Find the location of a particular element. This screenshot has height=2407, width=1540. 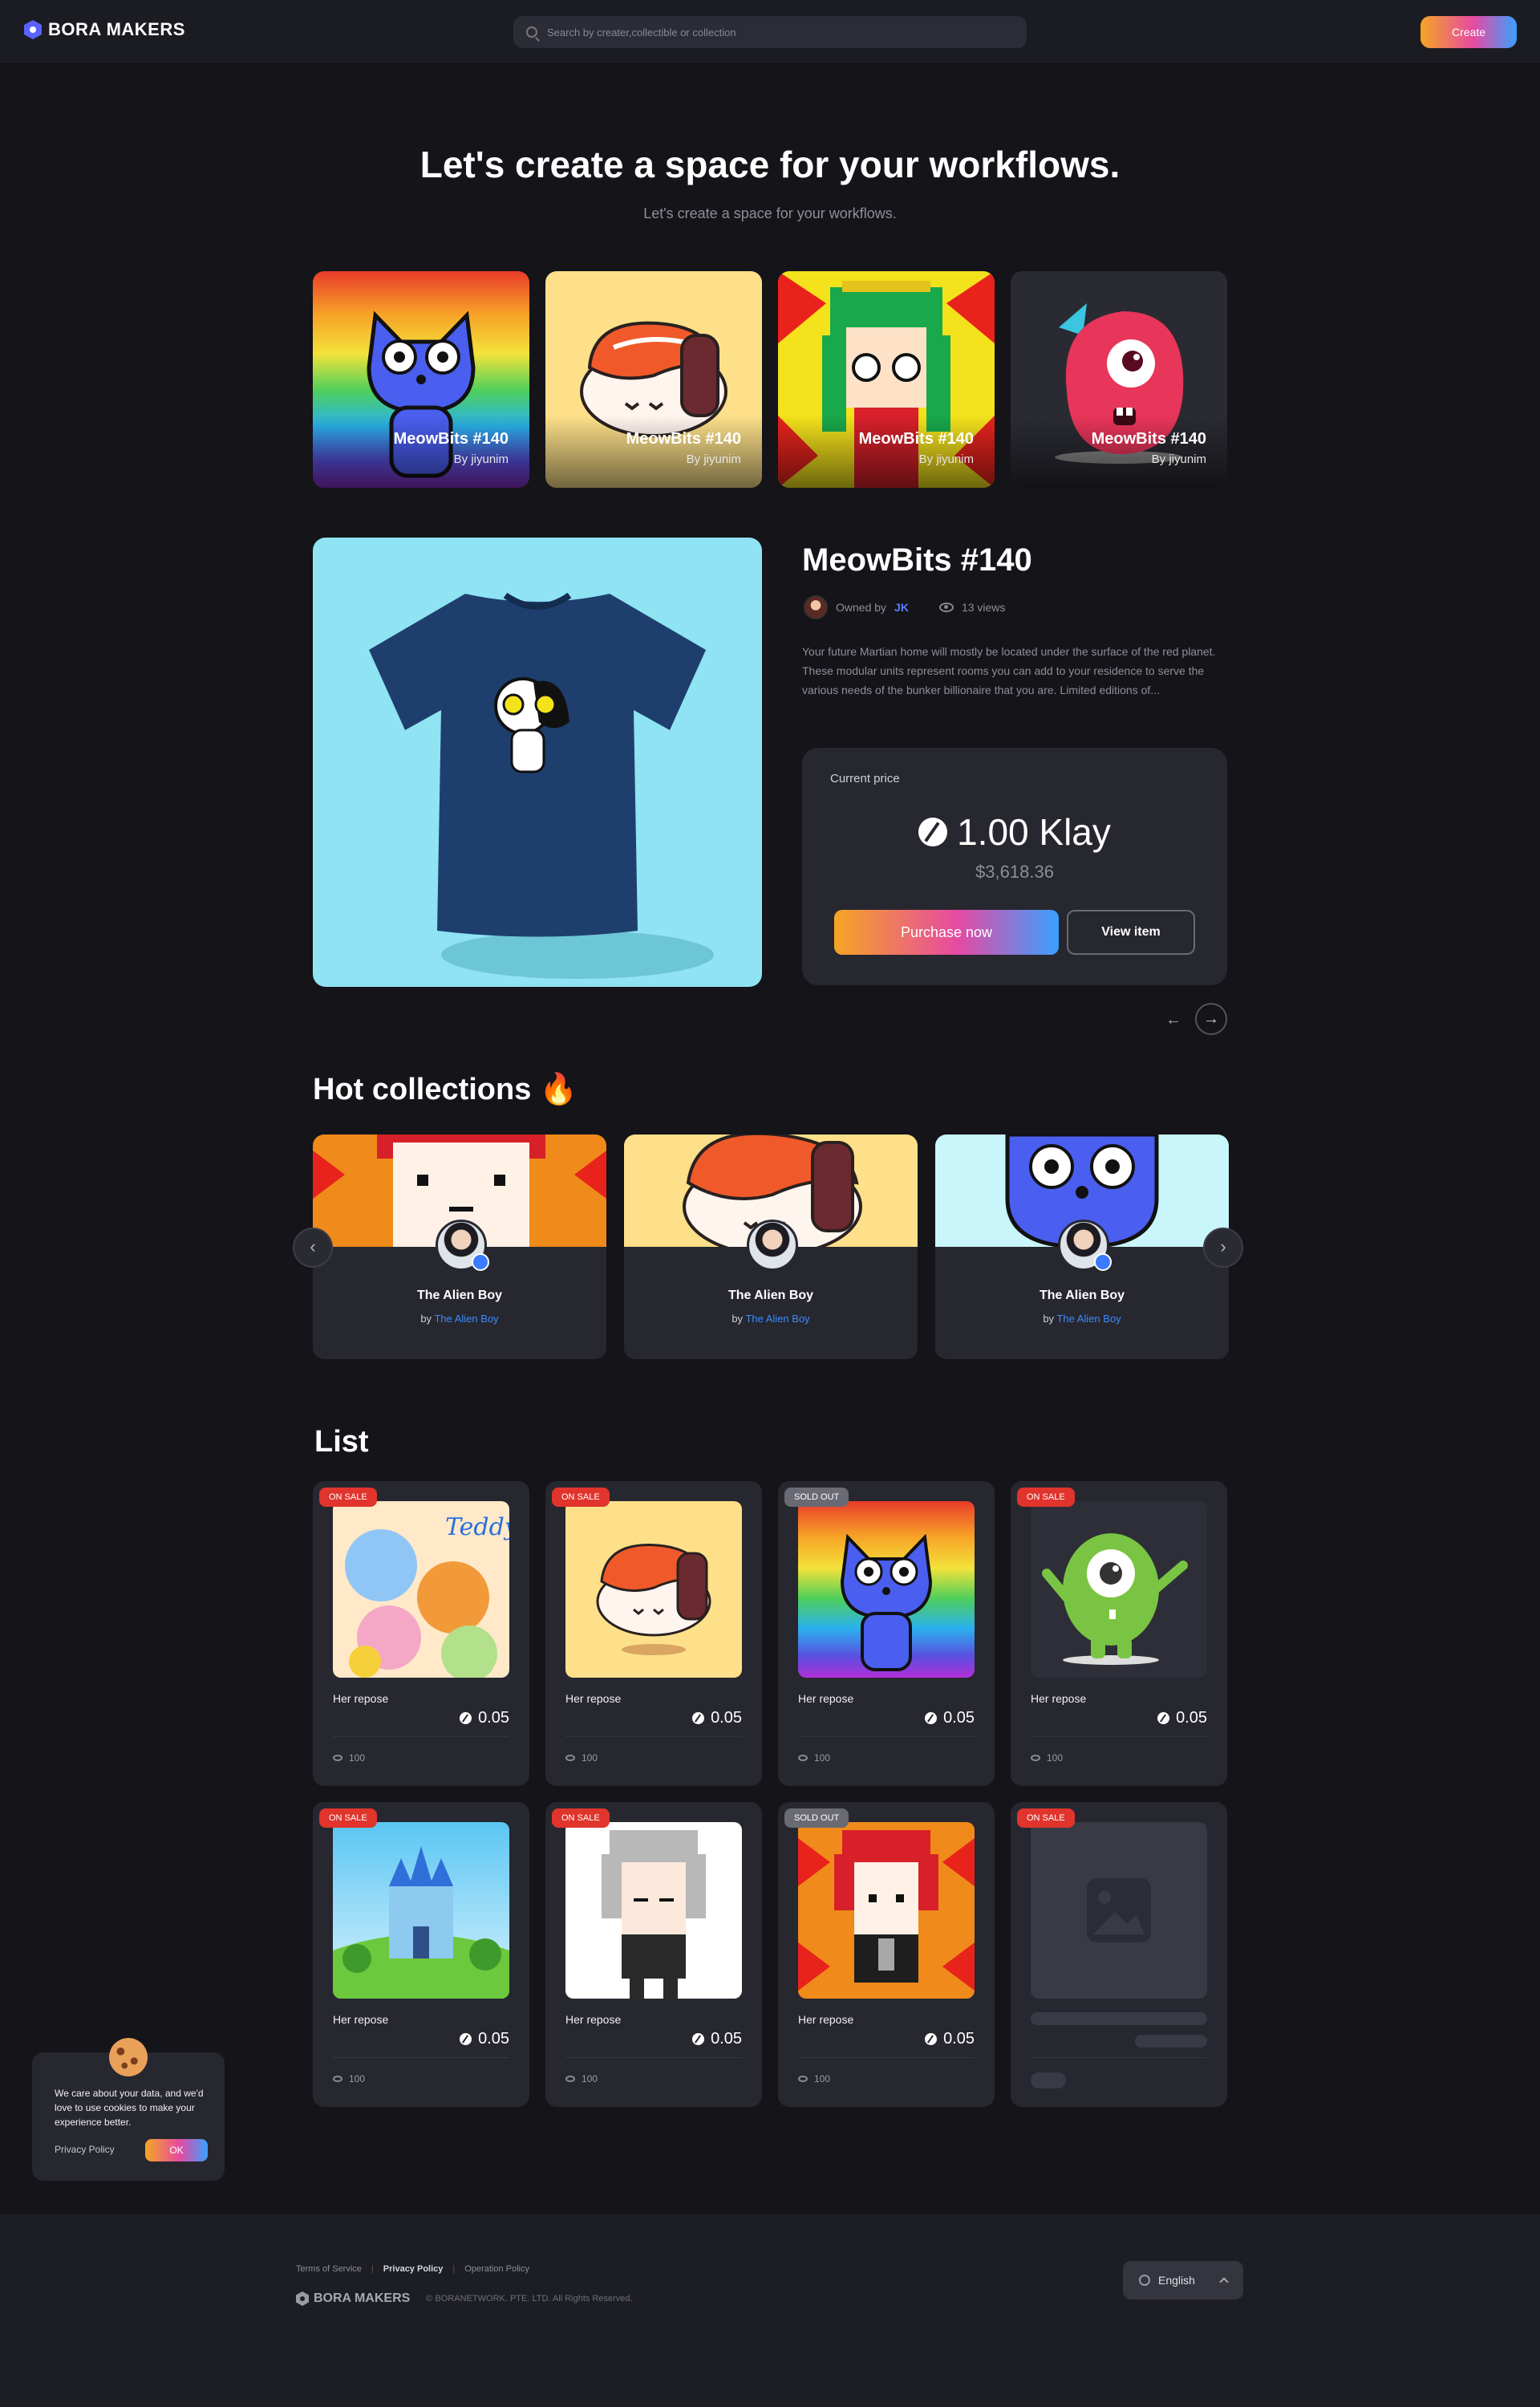

view-item-button: View item is located at coordinates (1131, 932).